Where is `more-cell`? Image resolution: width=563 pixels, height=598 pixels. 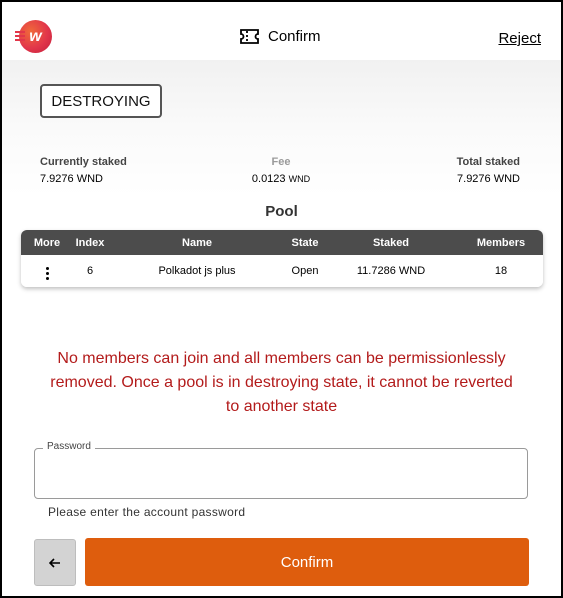
more-cell is located at coordinates (47, 271).